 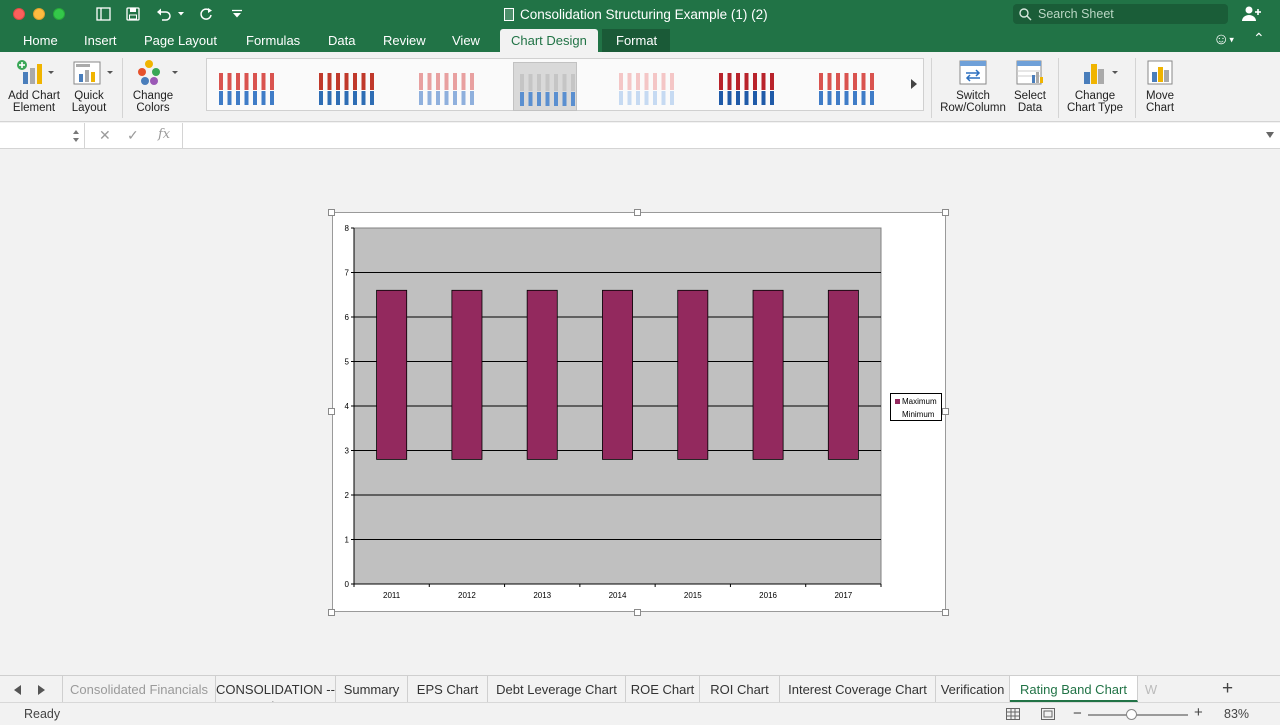 I want to click on resize-handle-bottom-left, so click(x=331, y=612).